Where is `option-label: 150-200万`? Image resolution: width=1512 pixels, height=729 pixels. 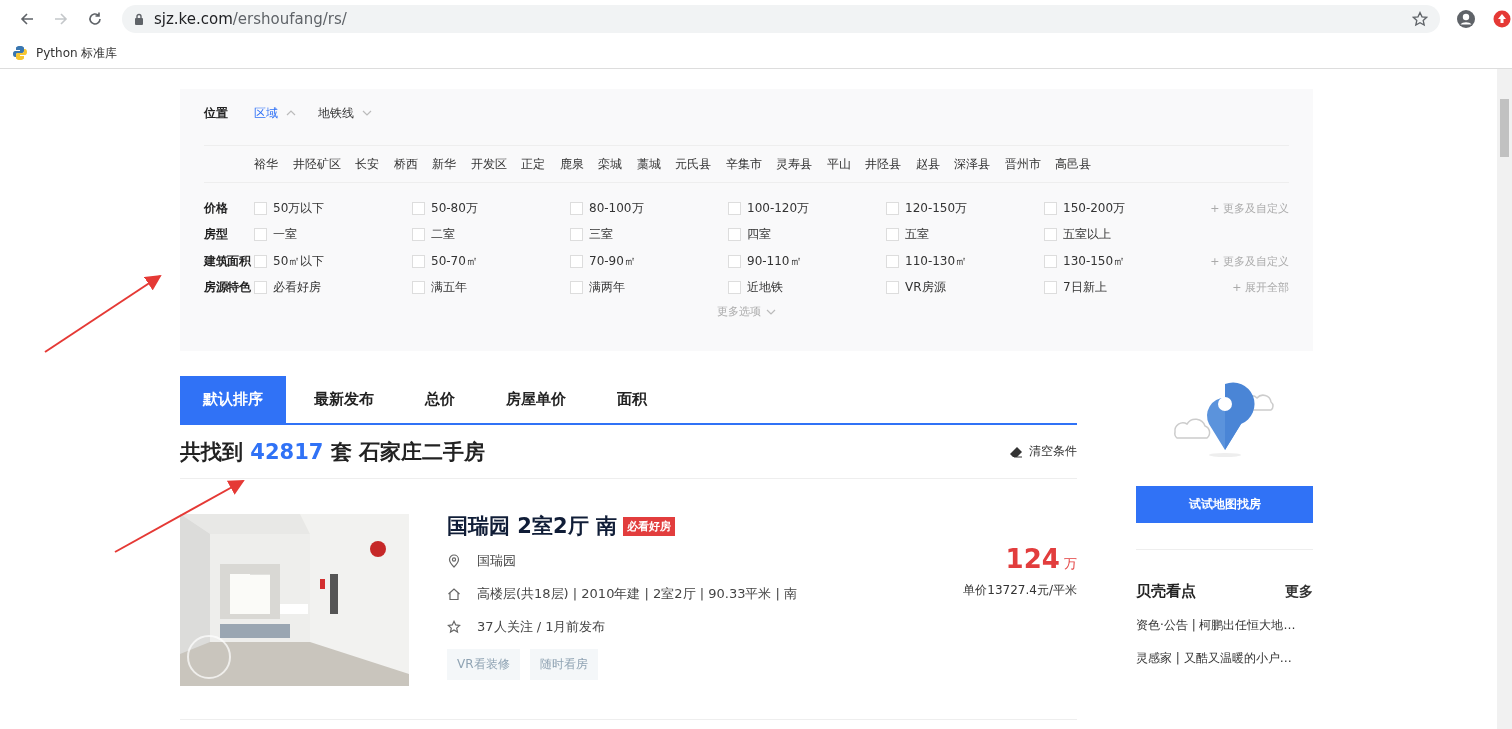
option-label: 150-200万 is located at coordinates (1094, 208).